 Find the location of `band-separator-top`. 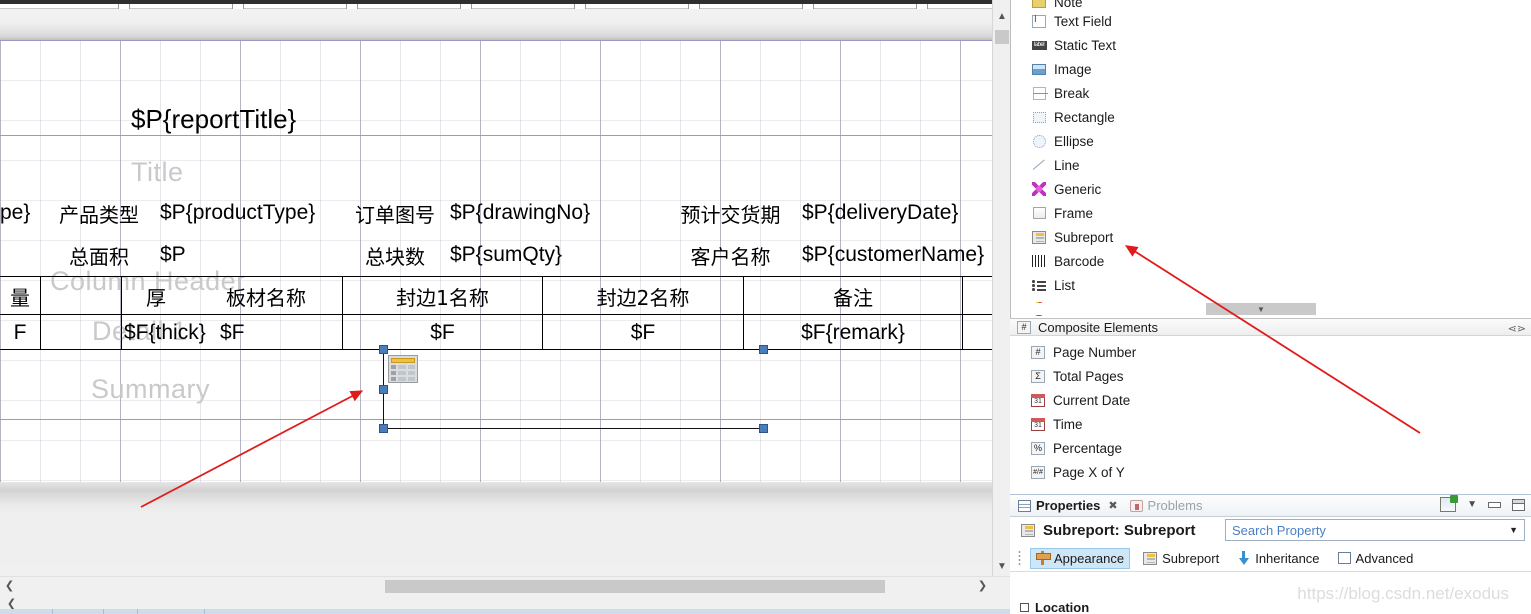

band-separator-top is located at coordinates (496, 40).